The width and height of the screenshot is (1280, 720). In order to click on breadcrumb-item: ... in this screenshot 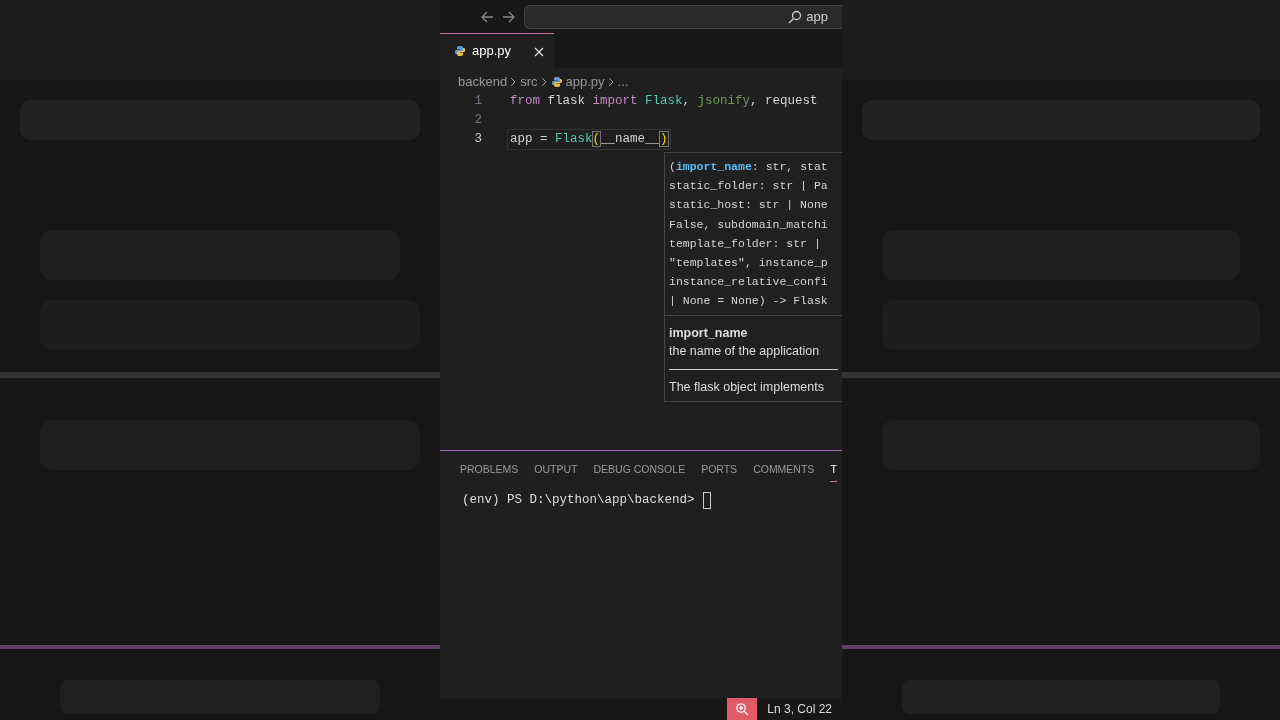, I will do `click(623, 82)`.